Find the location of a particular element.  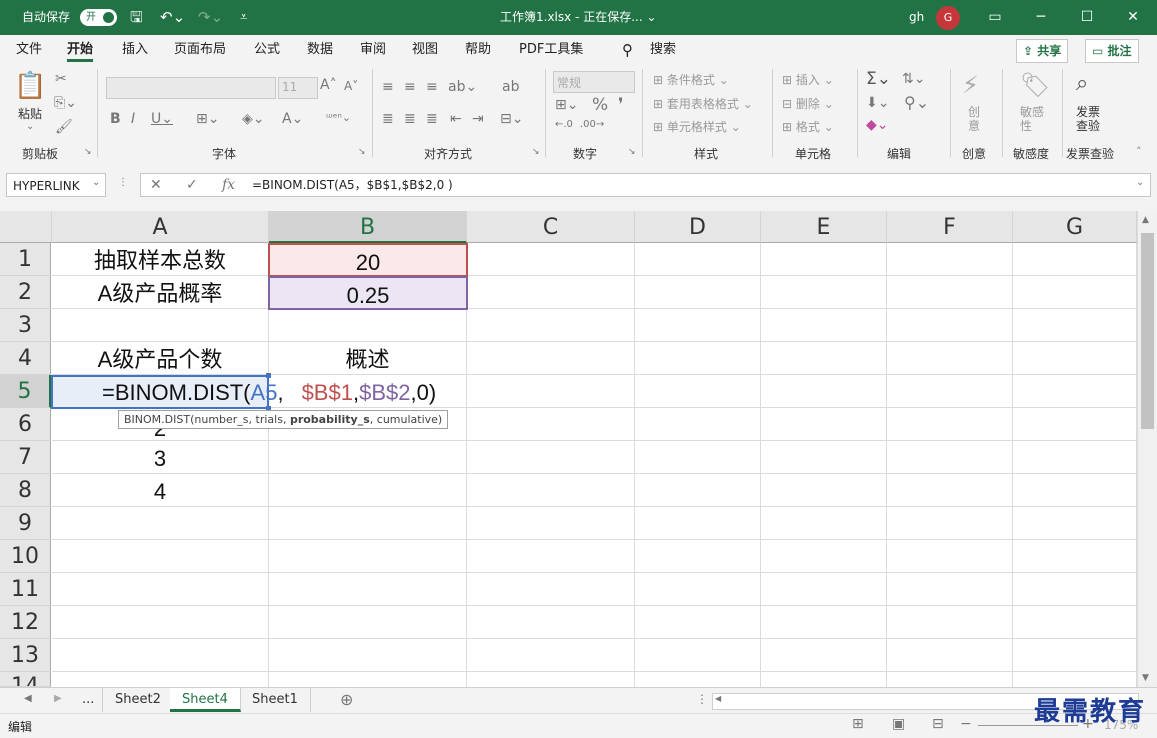

insert-function-icon: fx is located at coordinates (228, 185).